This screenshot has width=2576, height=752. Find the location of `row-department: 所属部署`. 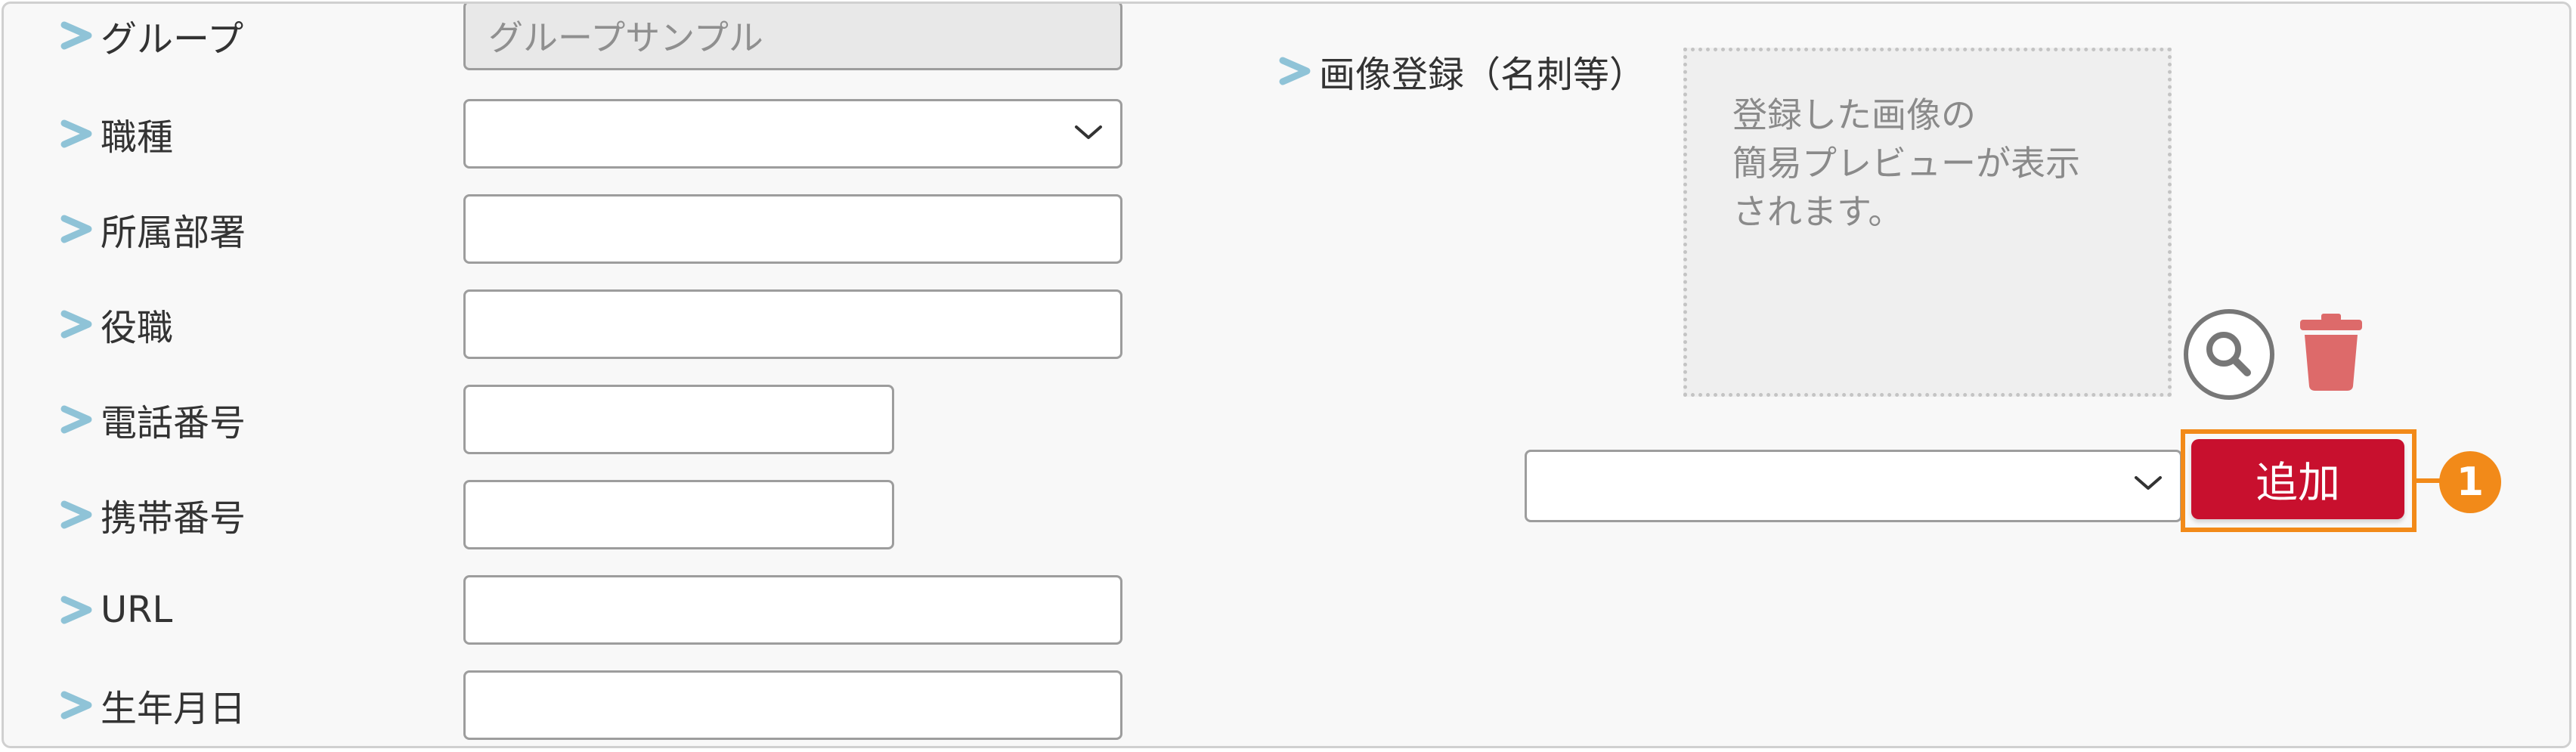

row-department: 所属部署 is located at coordinates (608, 229).